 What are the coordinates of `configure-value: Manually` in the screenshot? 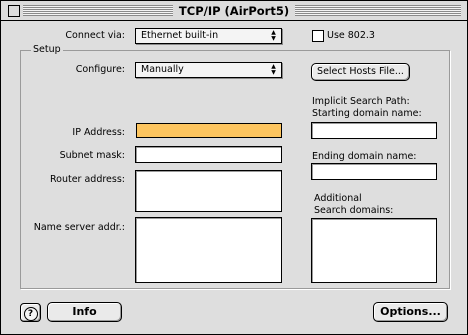 It's located at (162, 69).